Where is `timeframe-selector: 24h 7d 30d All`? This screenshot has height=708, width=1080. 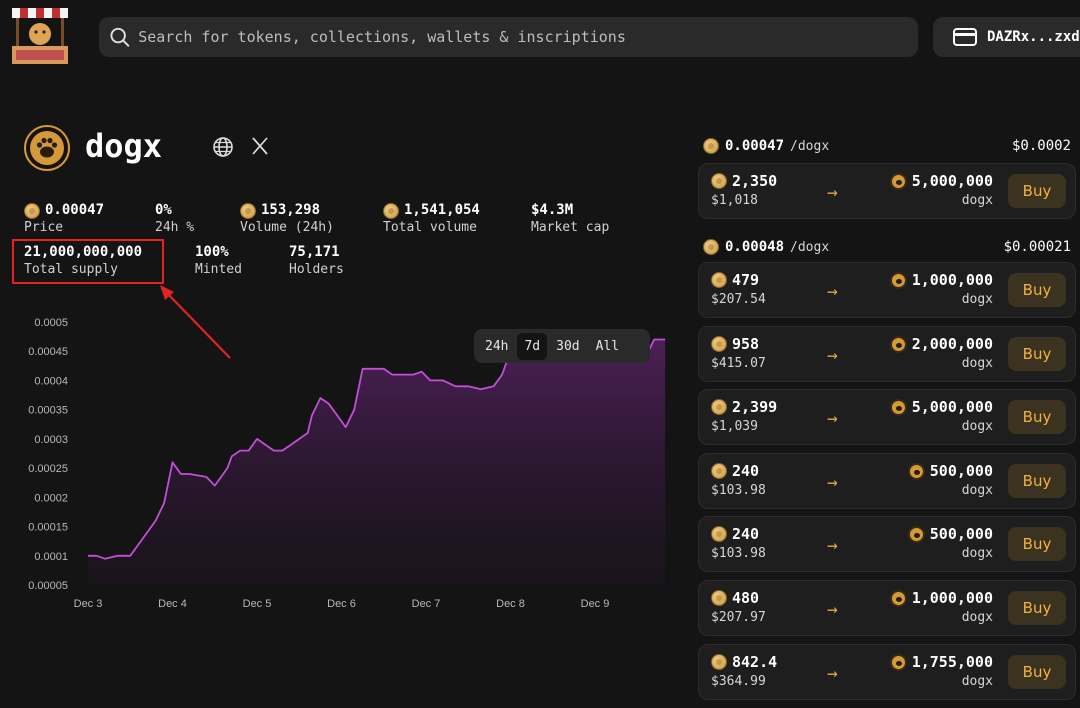 timeframe-selector: 24h 7d 30d All is located at coordinates (562, 346).